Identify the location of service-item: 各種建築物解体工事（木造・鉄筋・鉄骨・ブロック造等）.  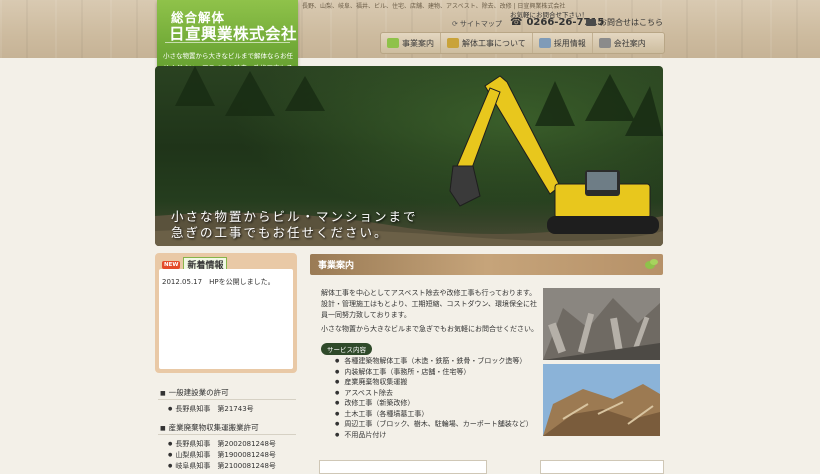
(434, 361).